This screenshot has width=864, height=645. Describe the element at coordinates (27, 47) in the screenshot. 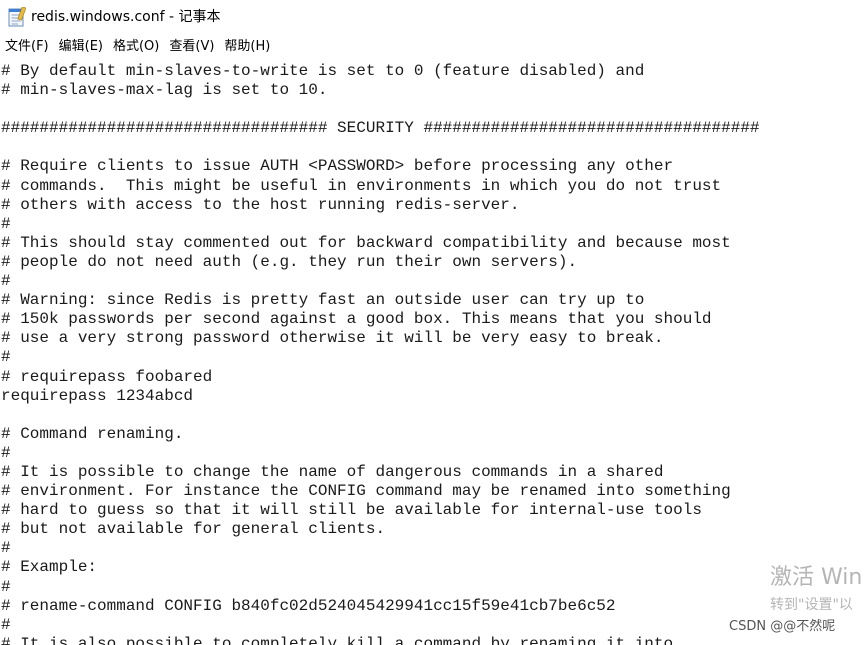

I see `menu-file: 文件(F)` at that location.